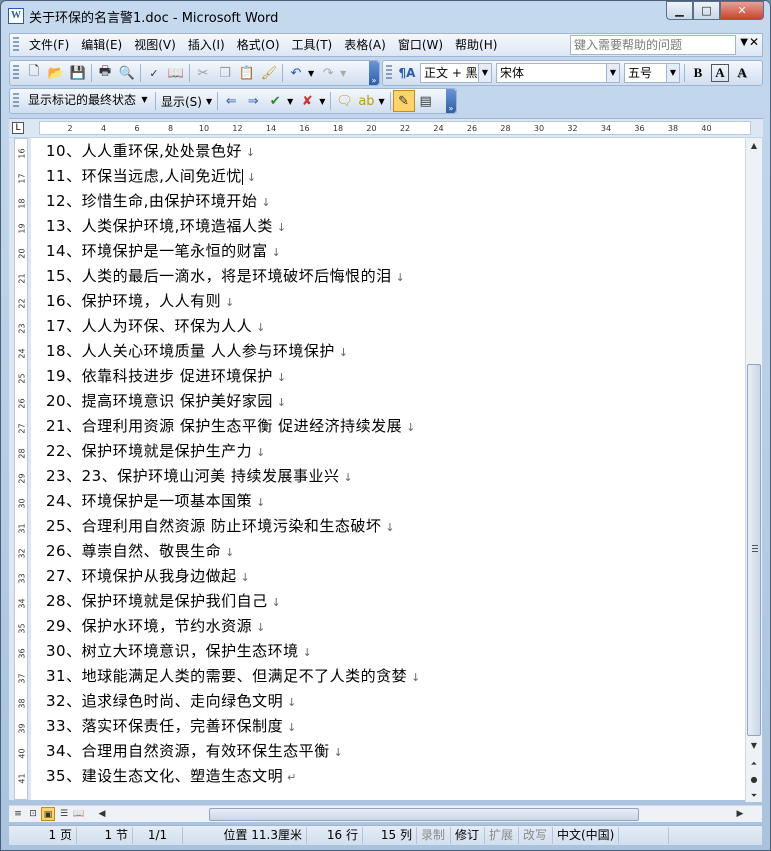 The image size is (771, 851). Describe the element at coordinates (154, 73) in the screenshot. I see `spelling-icon: ✓` at that location.